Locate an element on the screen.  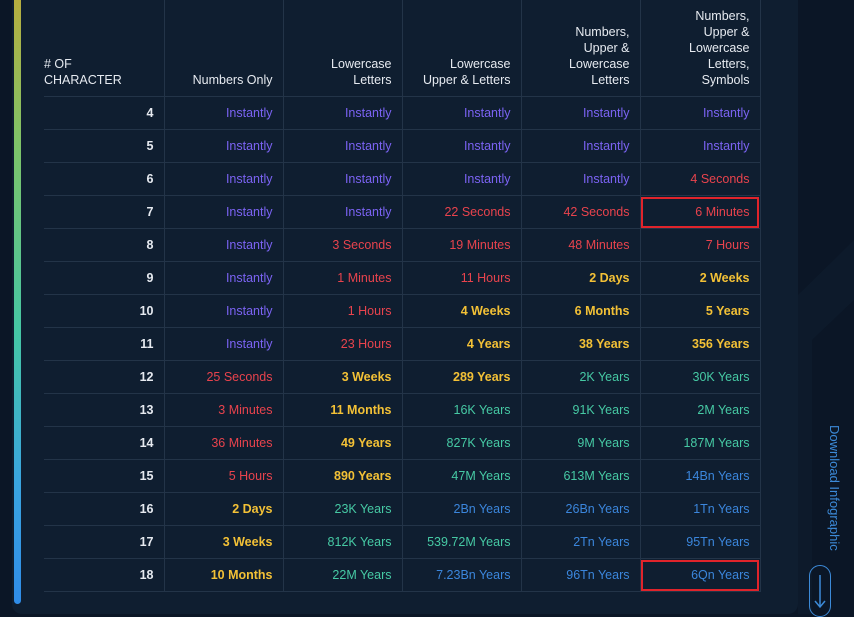
crack-time-cell: 11 Months is located at coordinates (342, 410).